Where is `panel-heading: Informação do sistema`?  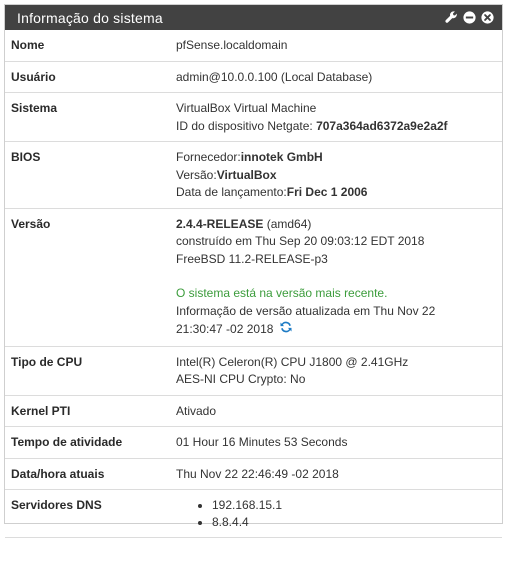 panel-heading: Informação do sistema is located at coordinates (253, 17).